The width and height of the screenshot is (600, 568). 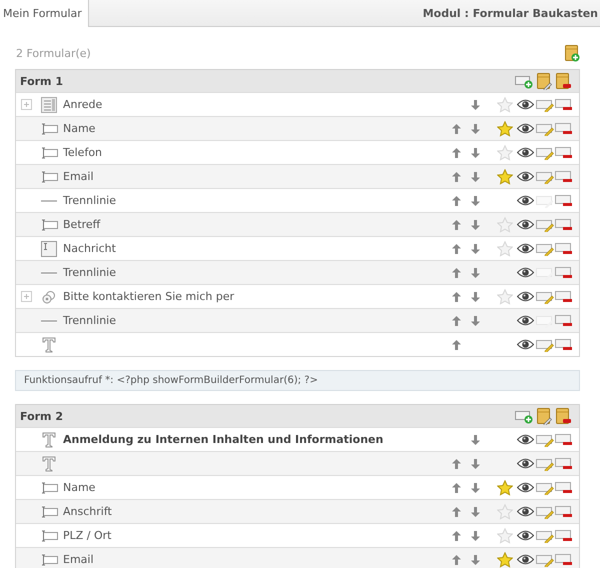 What do you see at coordinates (42, 81) in the screenshot?
I see `form-title: Form 1` at bounding box center [42, 81].